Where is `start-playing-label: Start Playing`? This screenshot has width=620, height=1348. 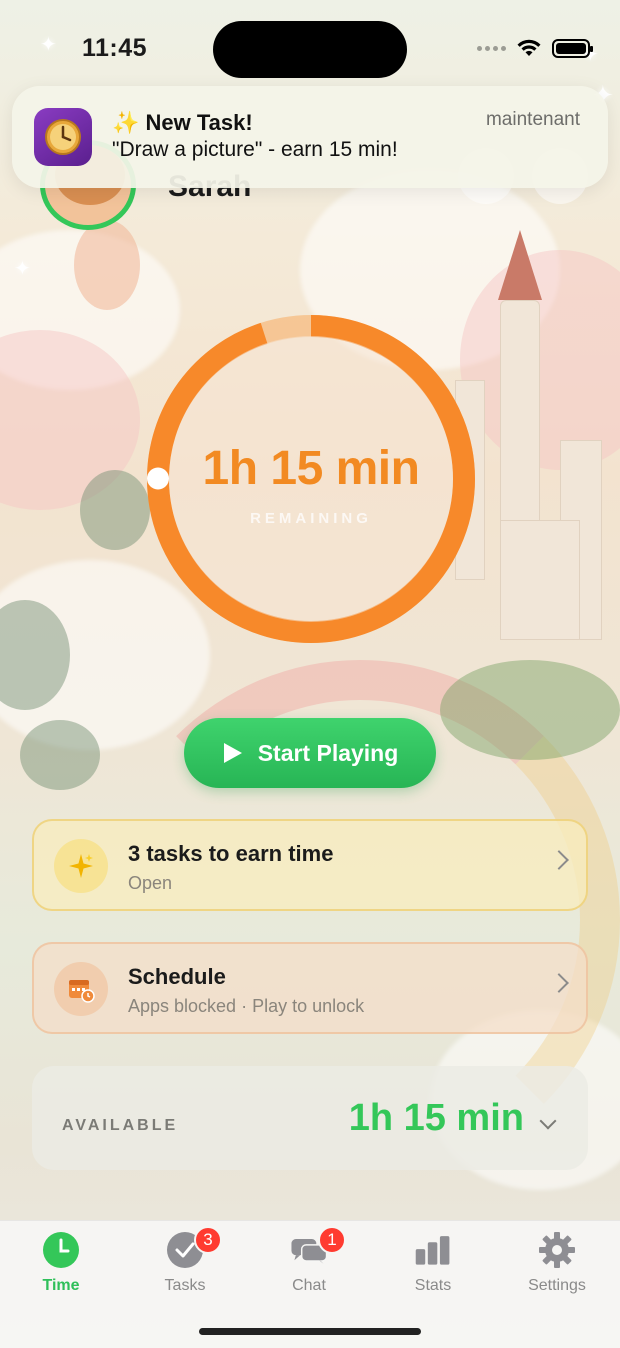
start-playing-label: Start Playing is located at coordinates (328, 752).